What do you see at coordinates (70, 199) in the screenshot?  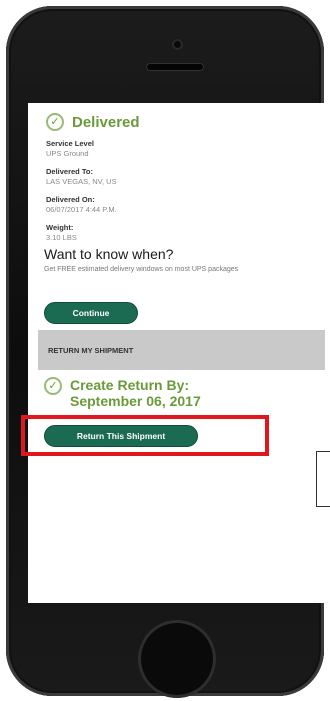 I see `delivered-on-label: Delivered On:` at bounding box center [70, 199].